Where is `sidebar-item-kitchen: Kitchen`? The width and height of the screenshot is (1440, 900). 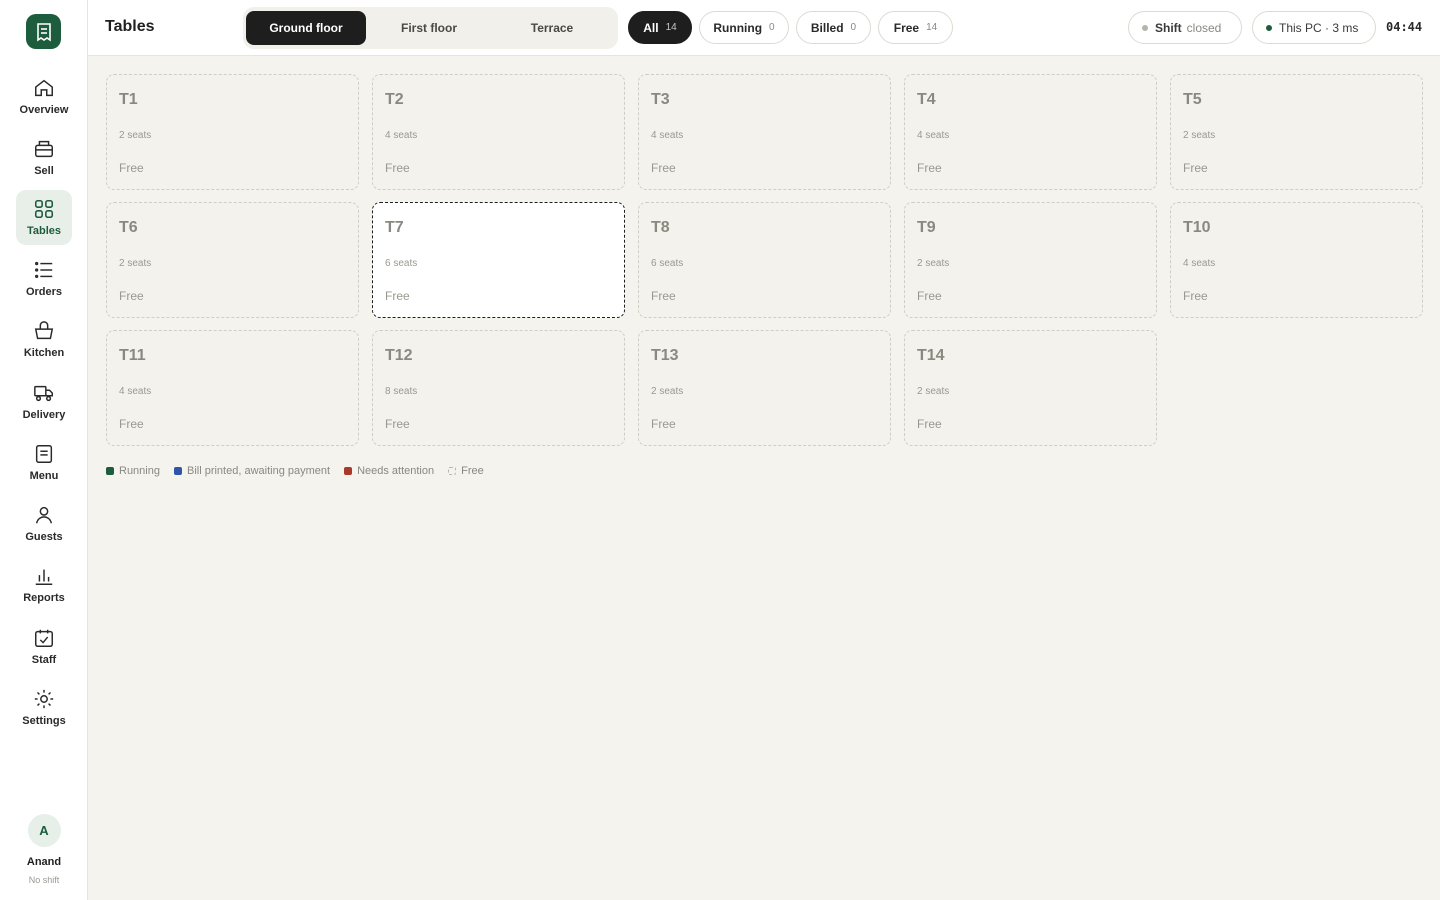 sidebar-item-kitchen: Kitchen is located at coordinates (44, 339).